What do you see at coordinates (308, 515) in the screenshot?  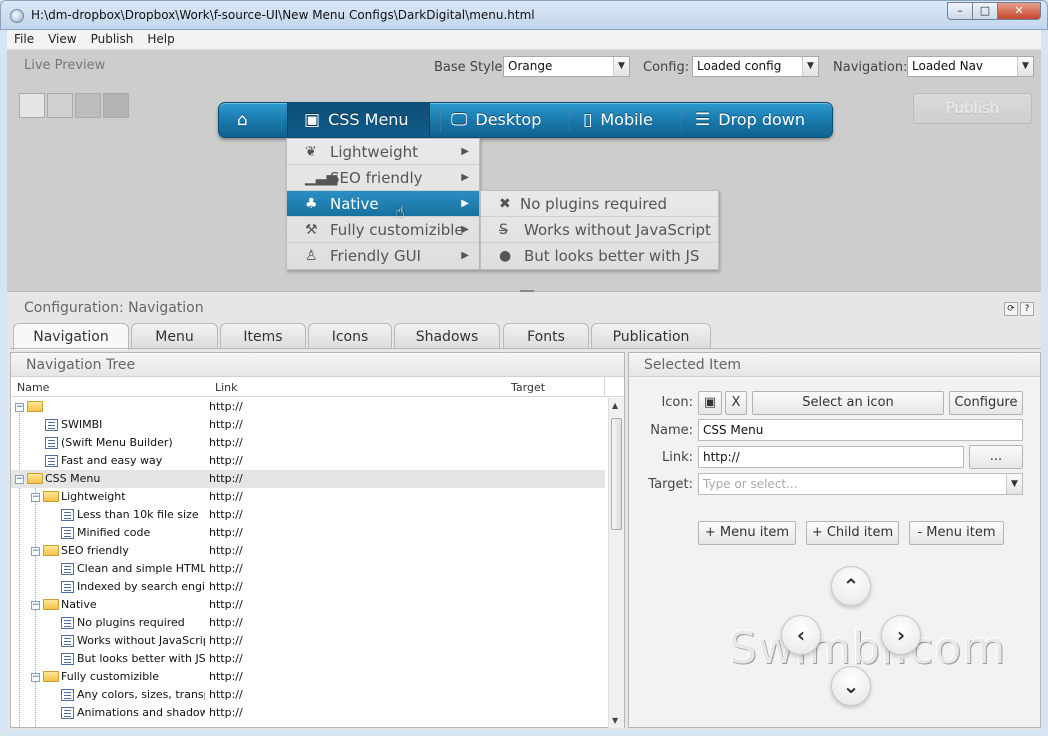 I see `tree-row: Less than 10k file size http://` at bounding box center [308, 515].